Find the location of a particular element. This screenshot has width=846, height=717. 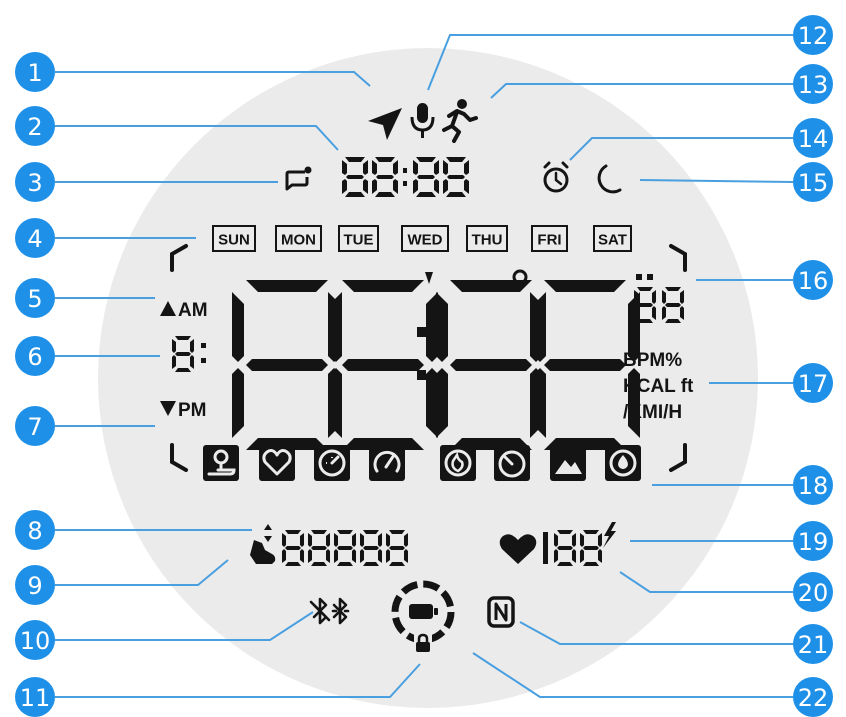

badge-number: 9 is located at coordinates (34, 586).